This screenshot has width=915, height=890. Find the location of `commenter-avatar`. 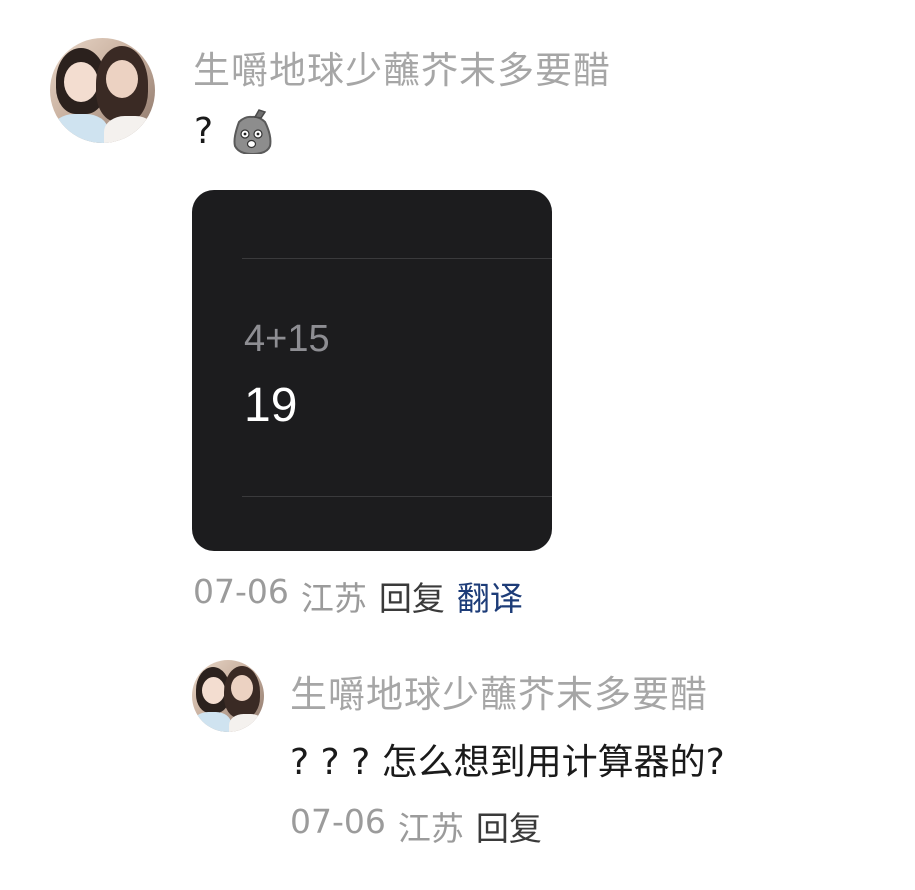

commenter-avatar is located at coordinates (102, 90).